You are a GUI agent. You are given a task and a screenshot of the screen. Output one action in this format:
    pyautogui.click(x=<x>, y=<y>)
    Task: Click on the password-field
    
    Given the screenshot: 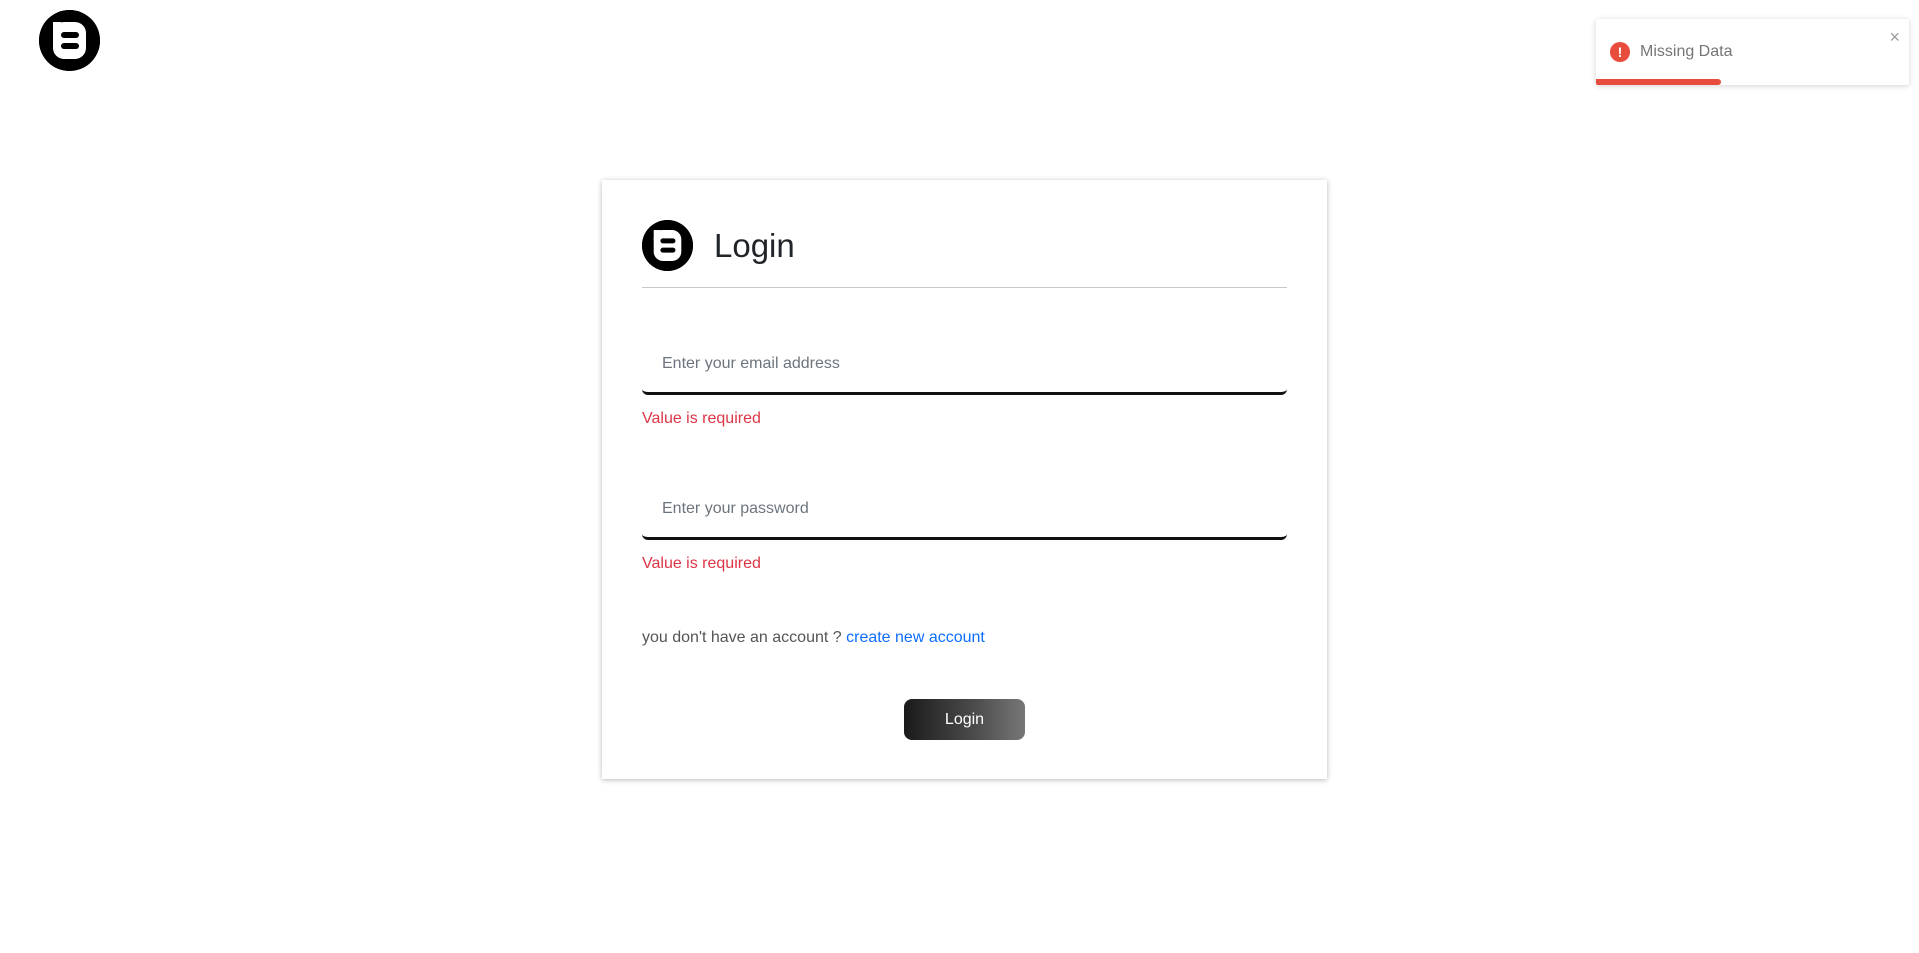 What is the action you would take?
    pyautogui.click(x=964, y=510)
    